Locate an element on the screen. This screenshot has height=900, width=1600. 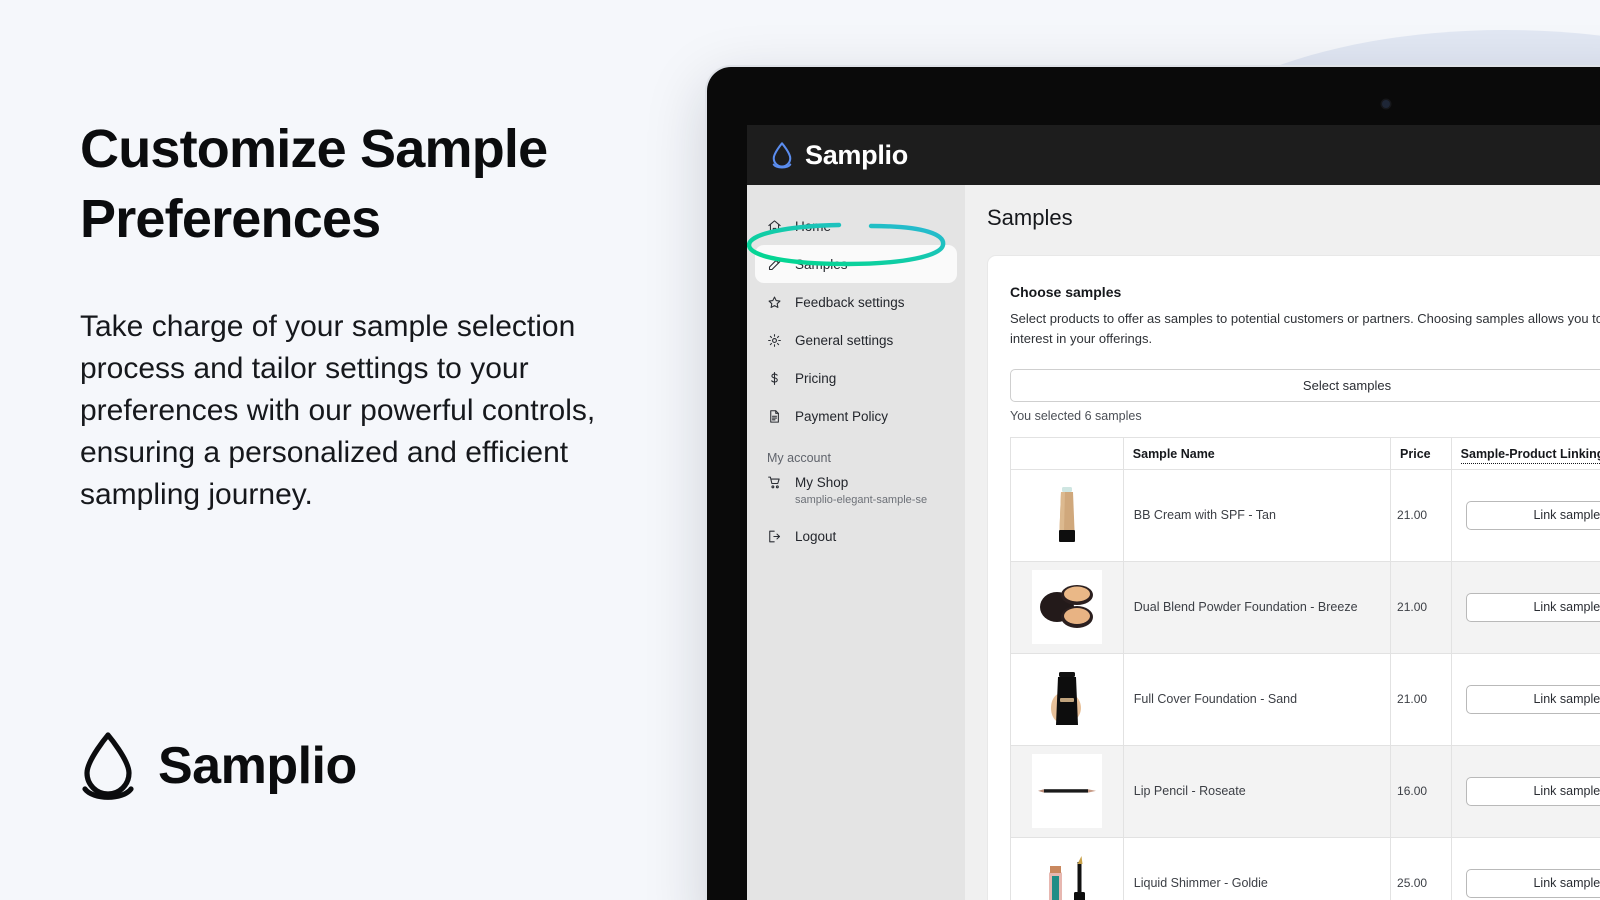
sidebar-item-label: Logout is located at coordinates (816, 536).